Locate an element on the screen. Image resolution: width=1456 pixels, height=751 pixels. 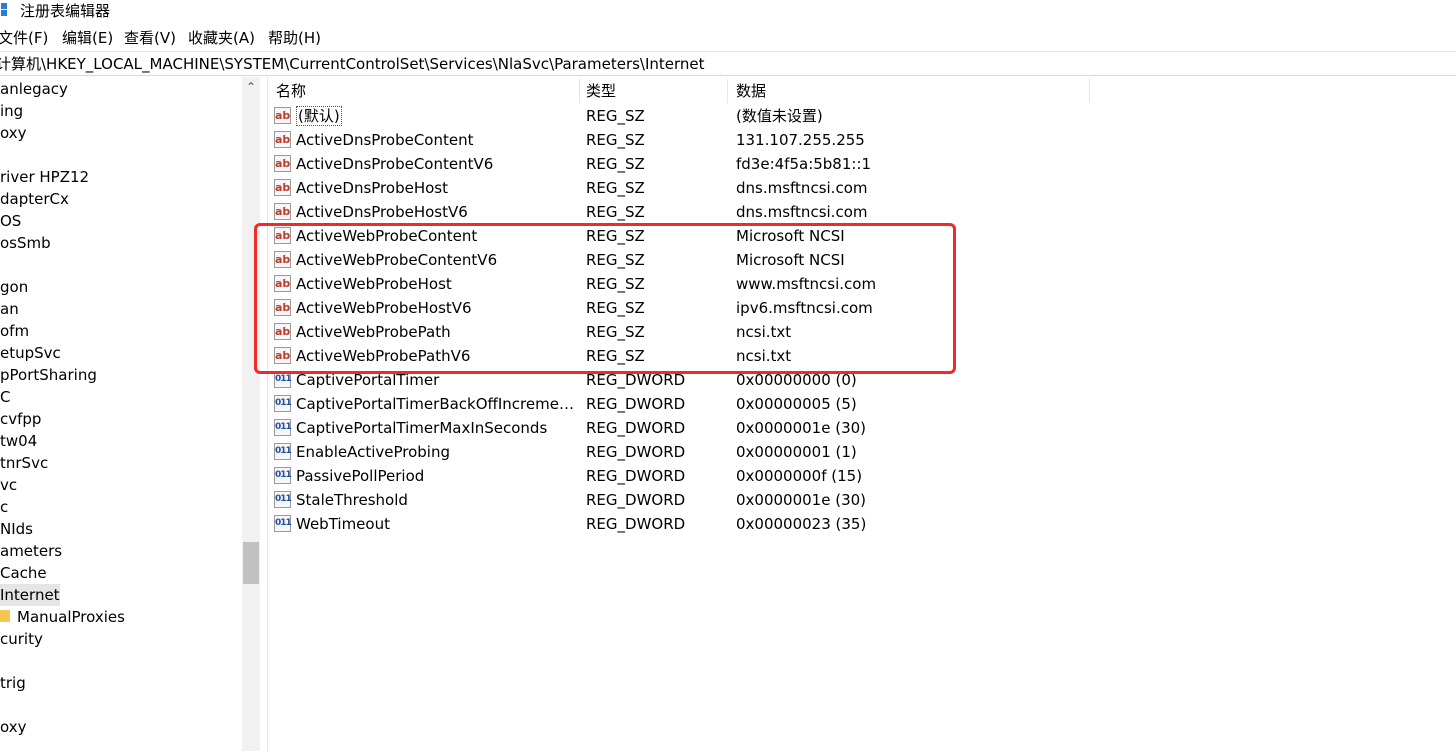
pane-splitter is located at coordinates (264, 414).